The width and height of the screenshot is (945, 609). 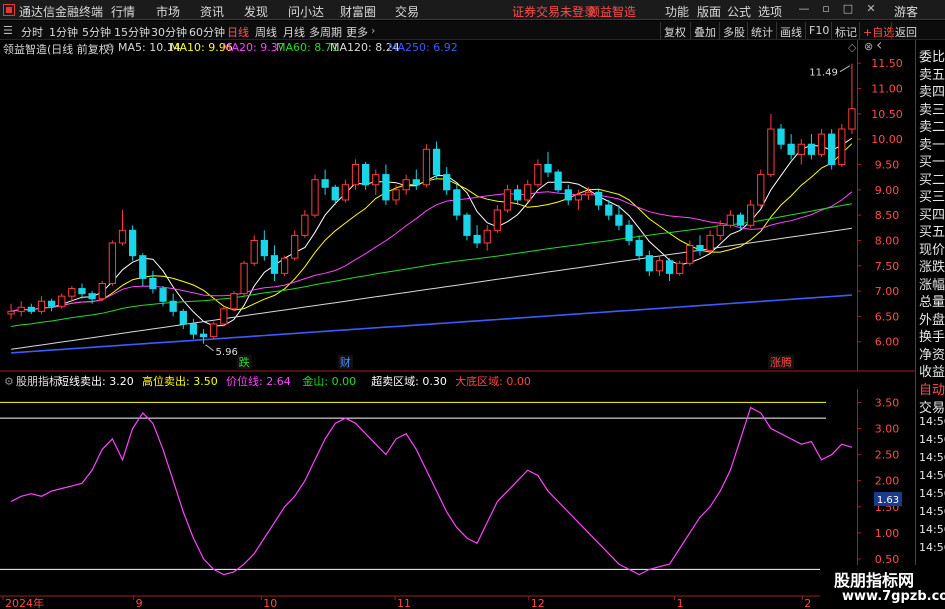 I want to click on sidebar-item: 卖三, so click(x=932, y=108).